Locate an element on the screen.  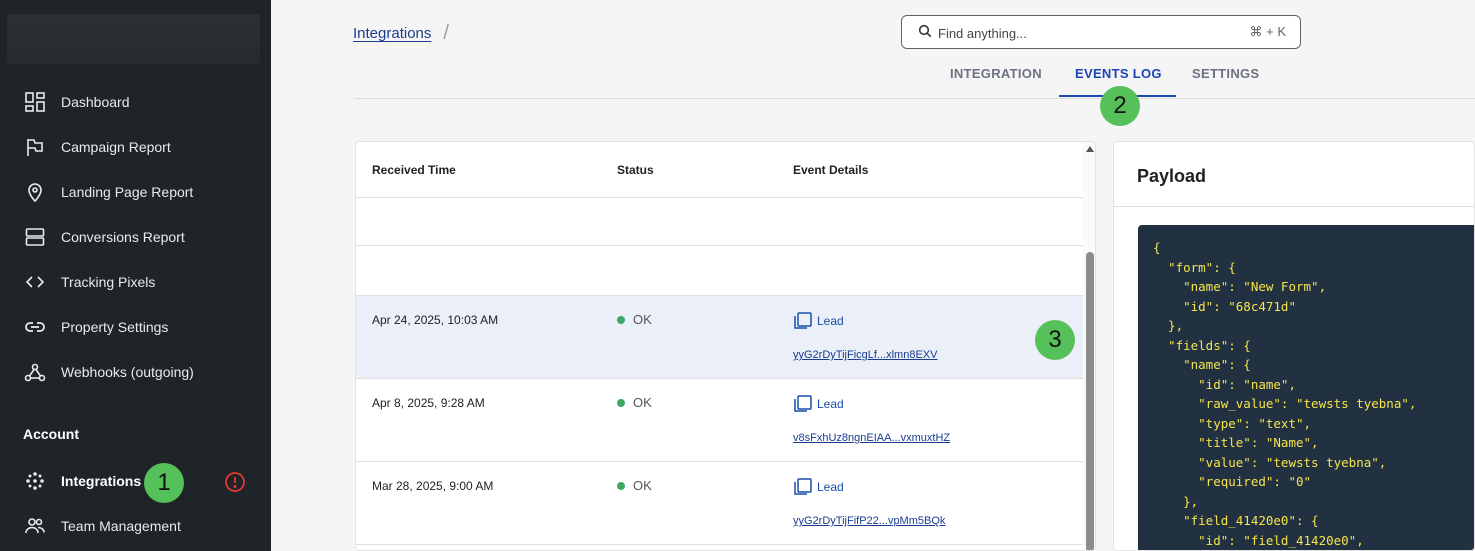
sidebar-item-label: Conversions Report is located at coordinates (123, 237).